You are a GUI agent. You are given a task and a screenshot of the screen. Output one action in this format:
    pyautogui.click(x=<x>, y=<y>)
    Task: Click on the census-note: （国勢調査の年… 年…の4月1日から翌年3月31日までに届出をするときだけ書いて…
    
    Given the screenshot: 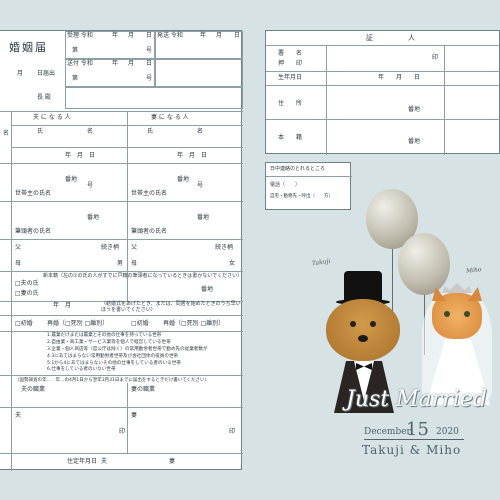 What is the action you would take?
    pyautogui.click(x=112, y=380)
    